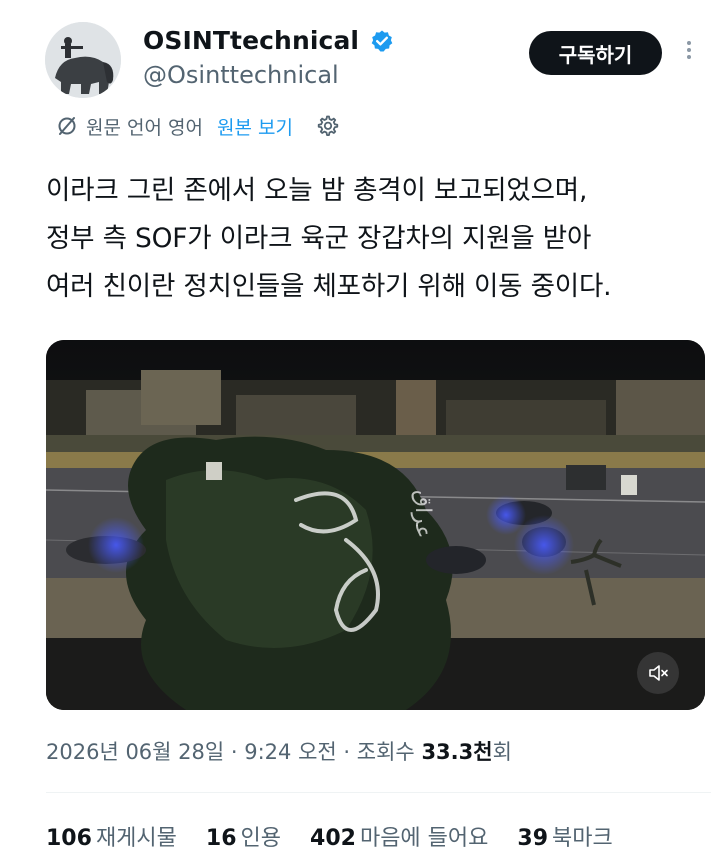 The image size is (711, 852). I want to click on gear-icon, so click(327, 126).